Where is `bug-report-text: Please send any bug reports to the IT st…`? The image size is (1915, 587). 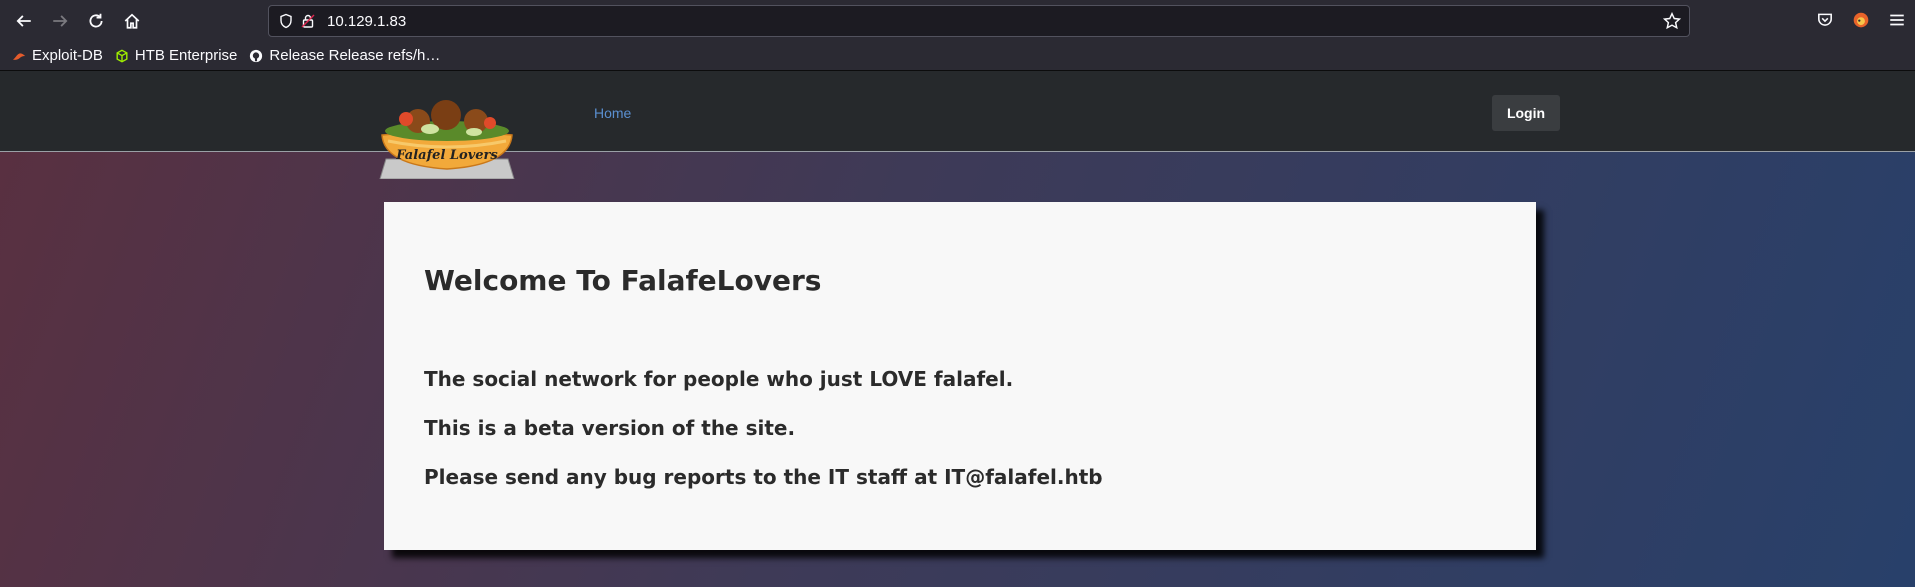 bug-report-text: Please send any bug reports to the IT st… is located at coordinates (763, 477).